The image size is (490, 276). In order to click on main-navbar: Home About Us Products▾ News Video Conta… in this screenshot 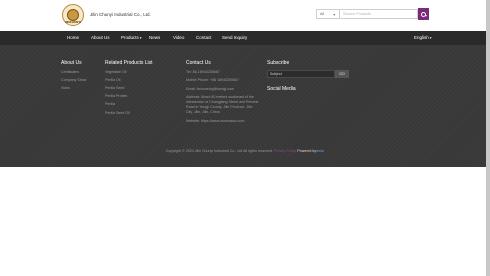, I will do `click(245, 38)`.